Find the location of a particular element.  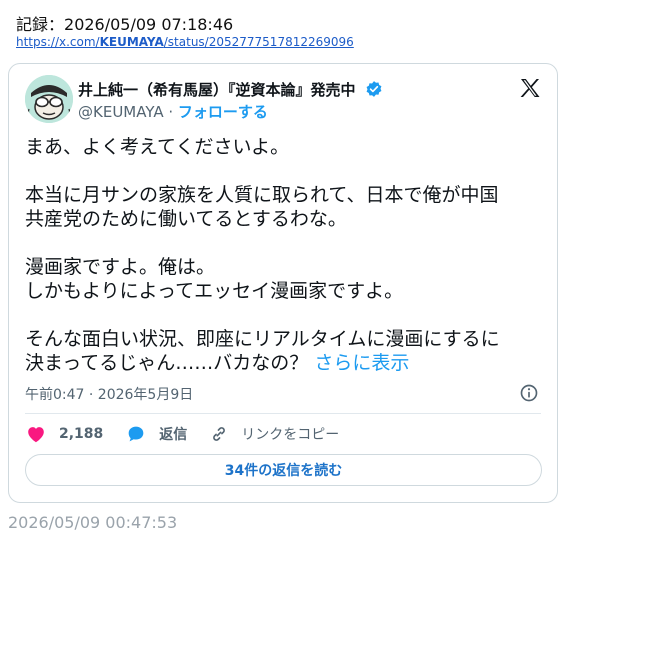

record-label: 記録： is located at coordinates (40, 24).